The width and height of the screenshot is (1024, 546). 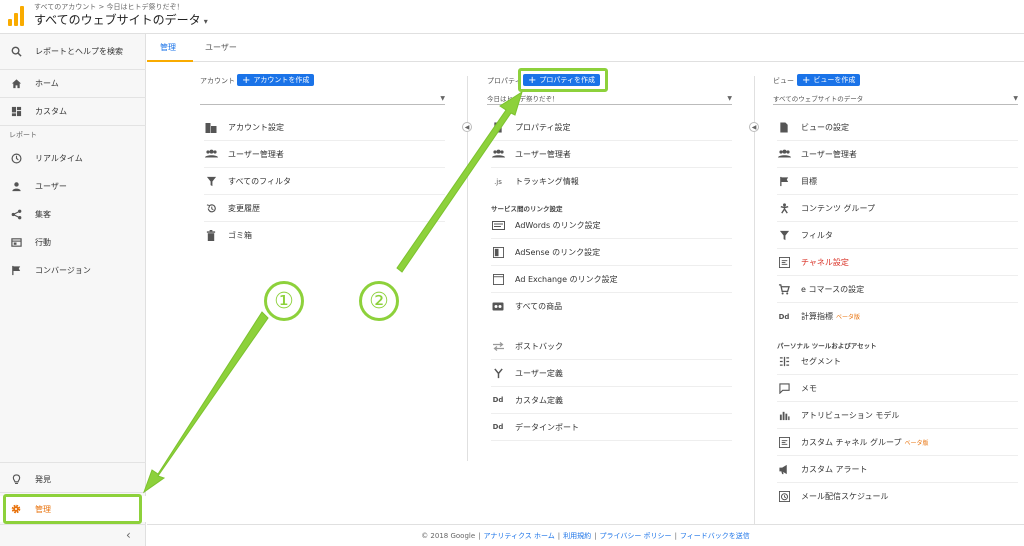 What do you see at coordinates (897, 262) in the screenshot?
I see `menu-item-channel-settings: チャネル設定` at bounding box center [897, 262].